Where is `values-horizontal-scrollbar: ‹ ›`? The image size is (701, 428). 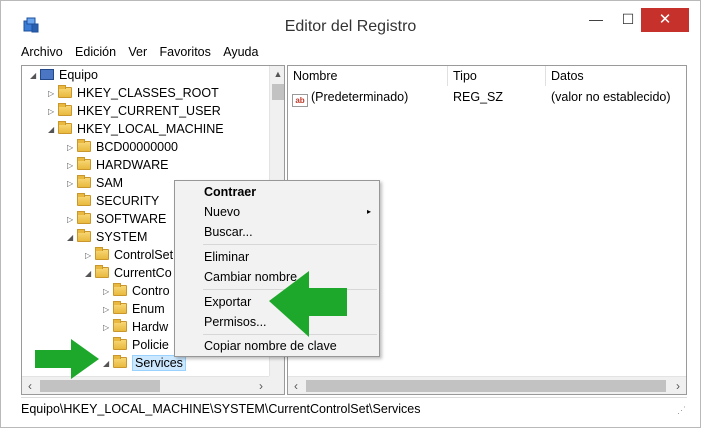
values-horizontal-scrollbar: ‹ › is located at coordinates (487, 385).